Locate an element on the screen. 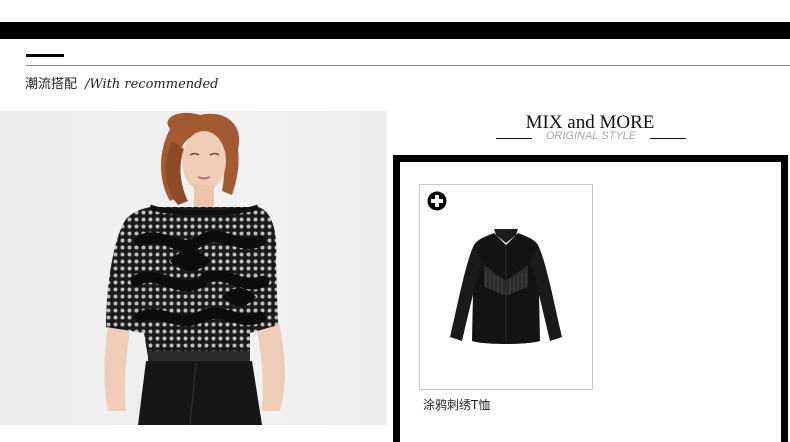 Image resolution: width=790 pixels, height=442 pixels. product-name: 涂鸦刺绣T恤 is located at coordinates (456, 404).